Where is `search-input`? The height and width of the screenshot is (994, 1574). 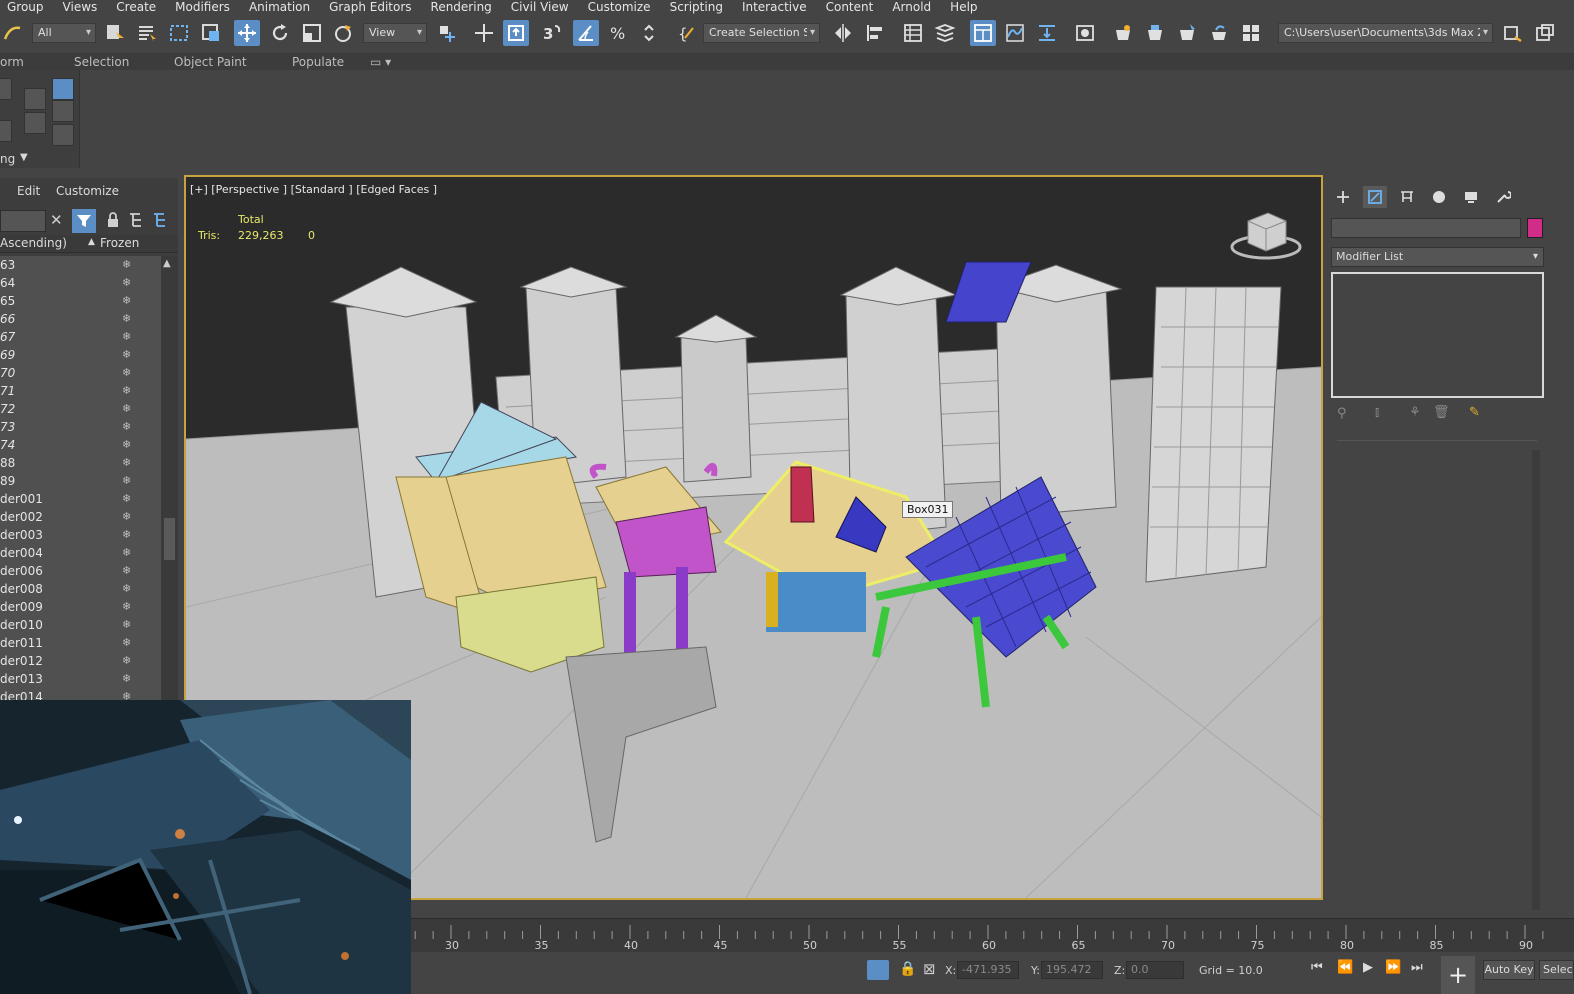 search-input is located at coordinates (23, 221).